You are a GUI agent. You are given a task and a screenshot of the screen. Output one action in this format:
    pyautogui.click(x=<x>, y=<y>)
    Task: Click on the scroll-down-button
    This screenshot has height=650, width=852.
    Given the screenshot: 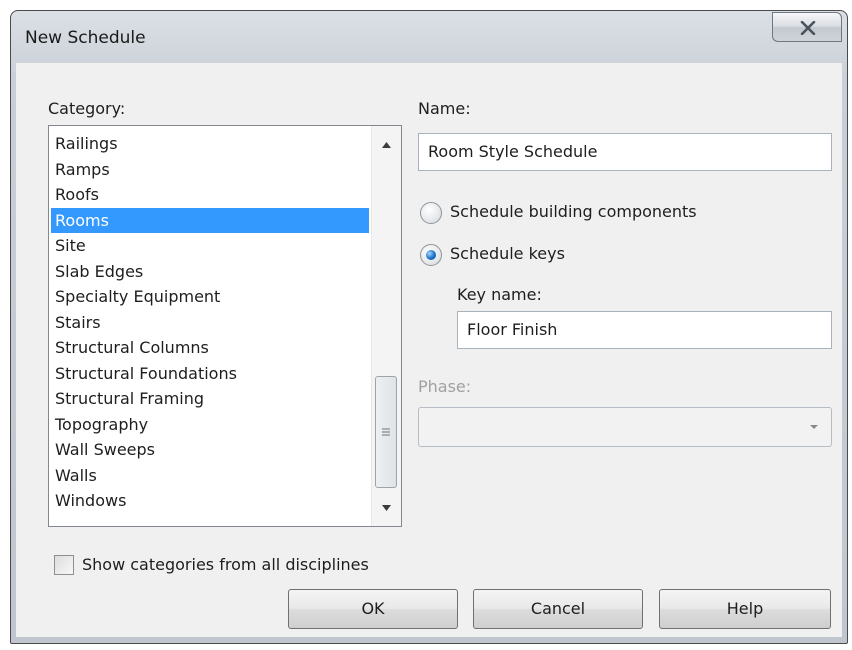 What is the action you would take?
    pyautogui.click(x=386, y=509)
    